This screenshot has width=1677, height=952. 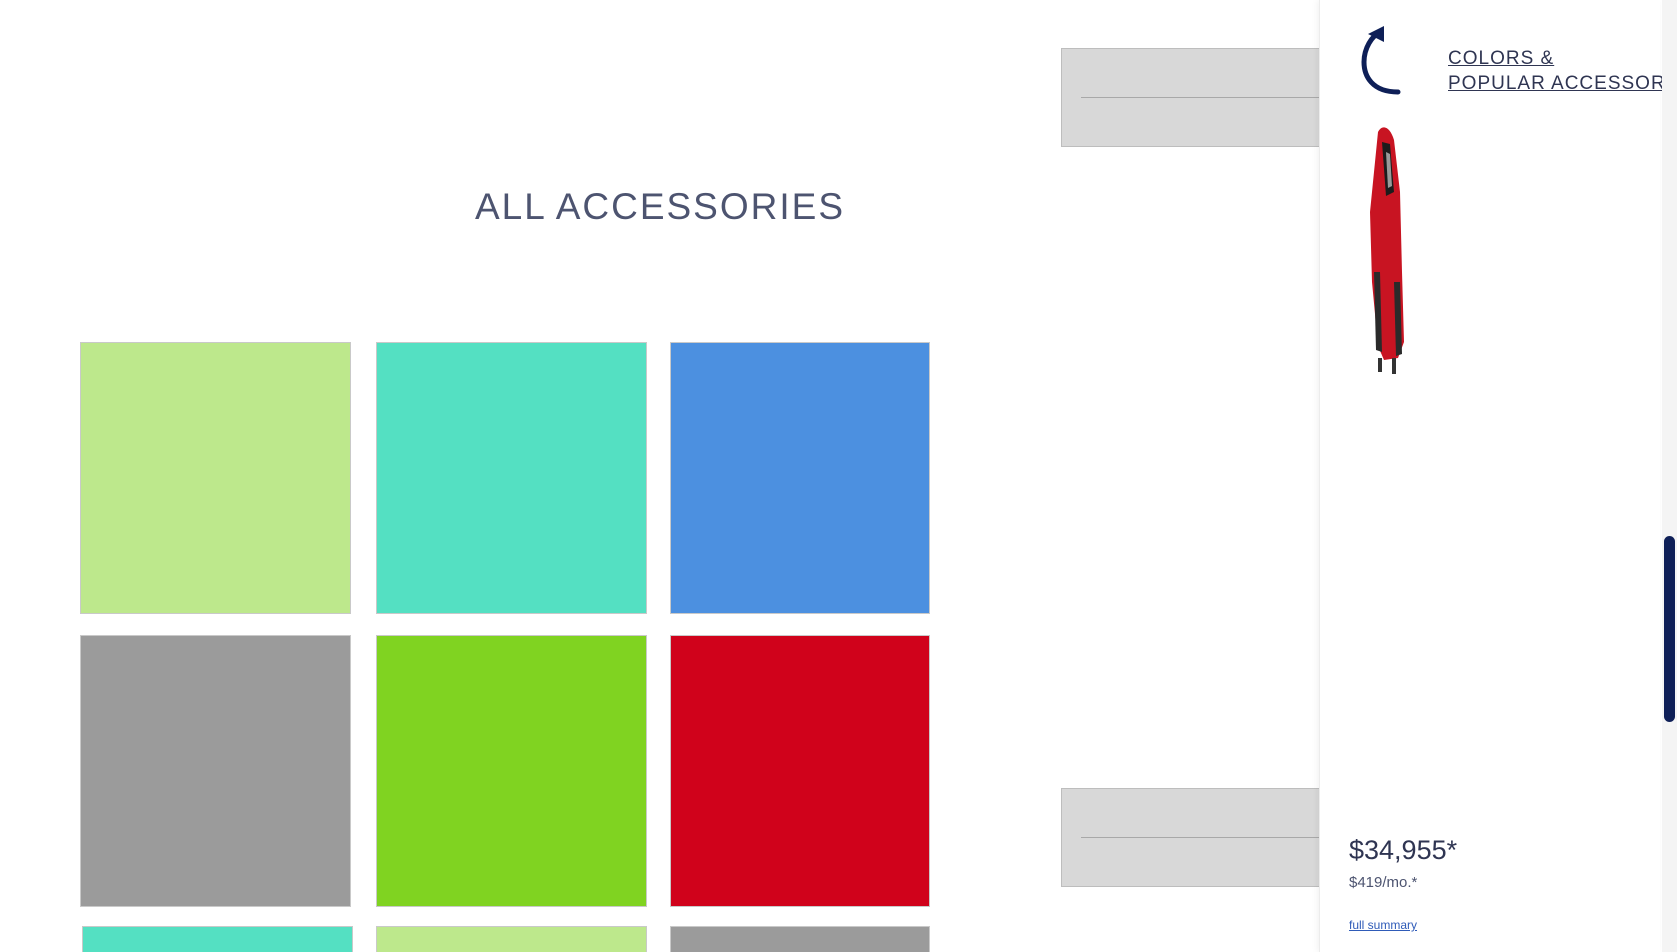 What do you see at coordinates (1380, 61) in the screenshot?
I see `curved-back-arrow-icon` at bounding box center [1380, 61].